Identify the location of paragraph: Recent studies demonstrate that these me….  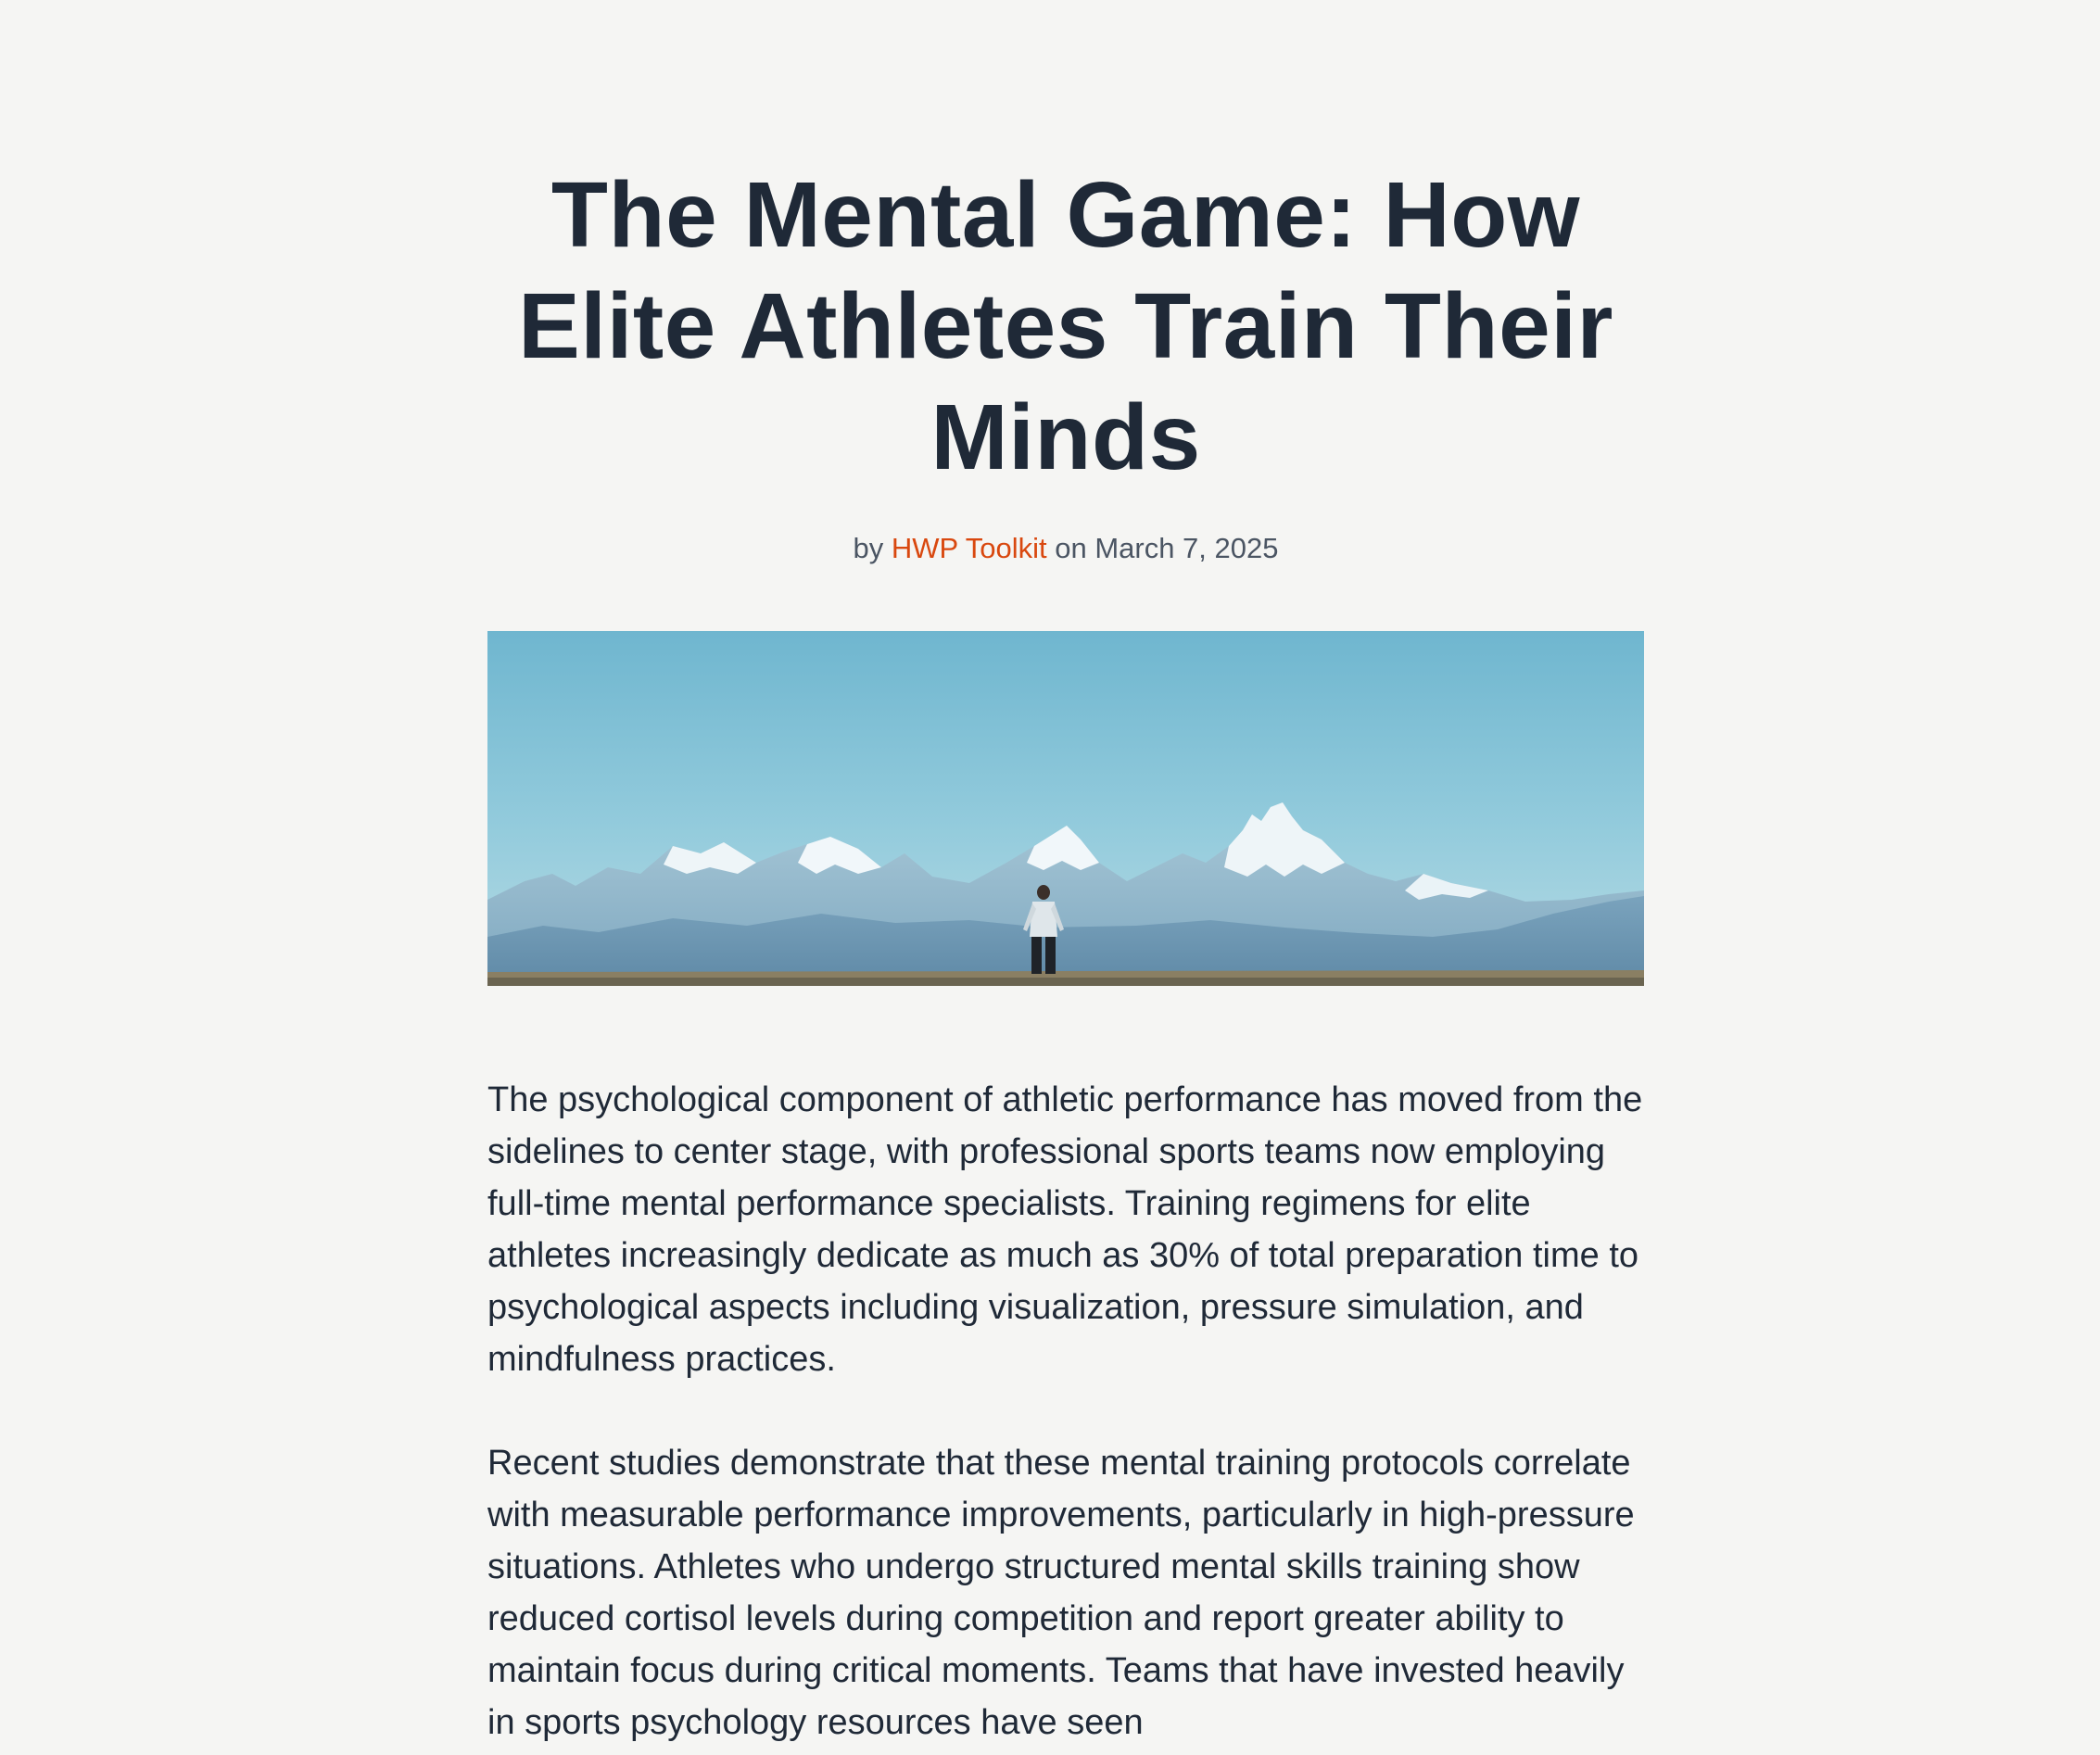
(1061, 1593).